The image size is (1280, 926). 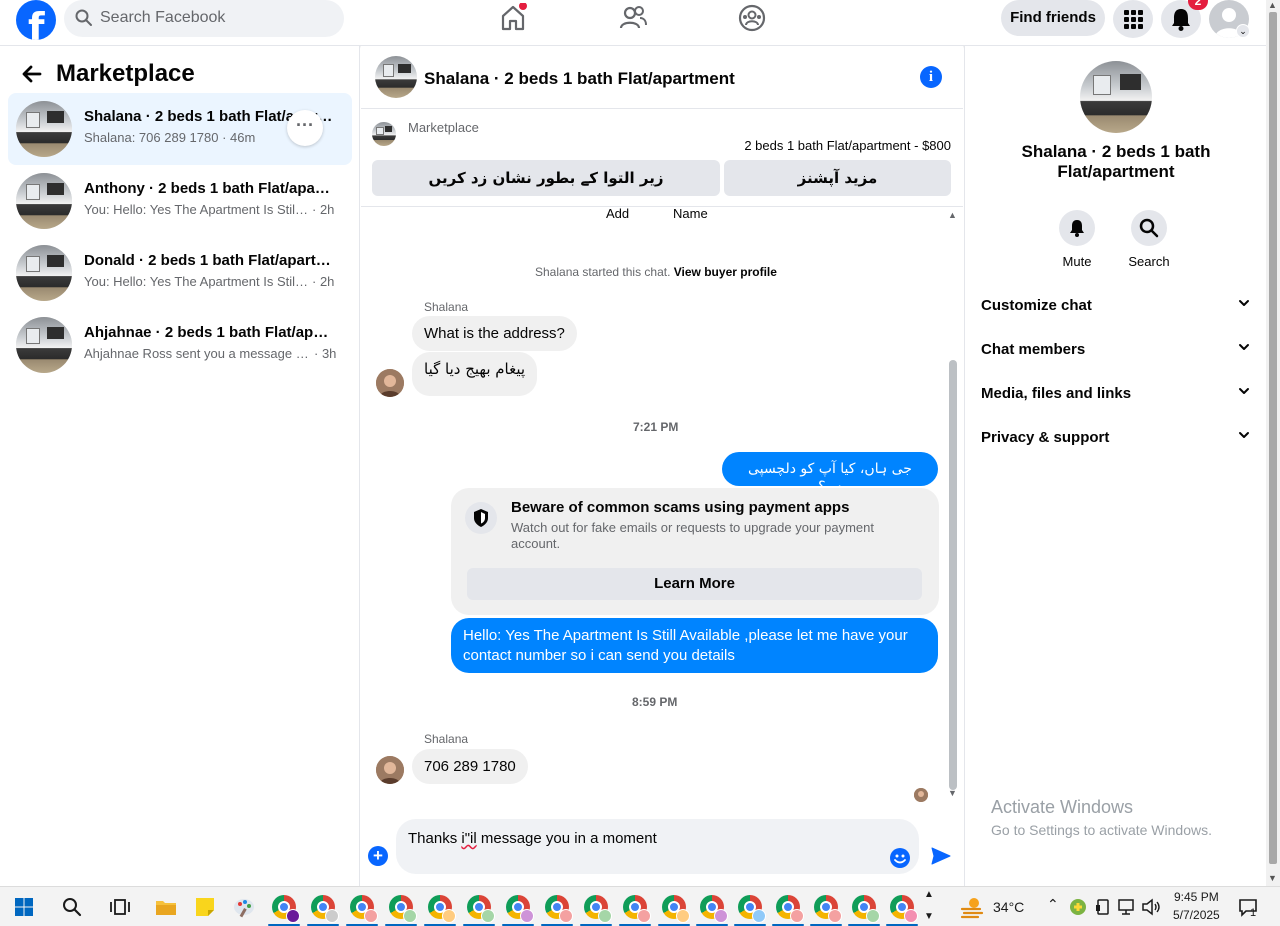 I want to click on info-icon: i, so click(x=931, y=77).